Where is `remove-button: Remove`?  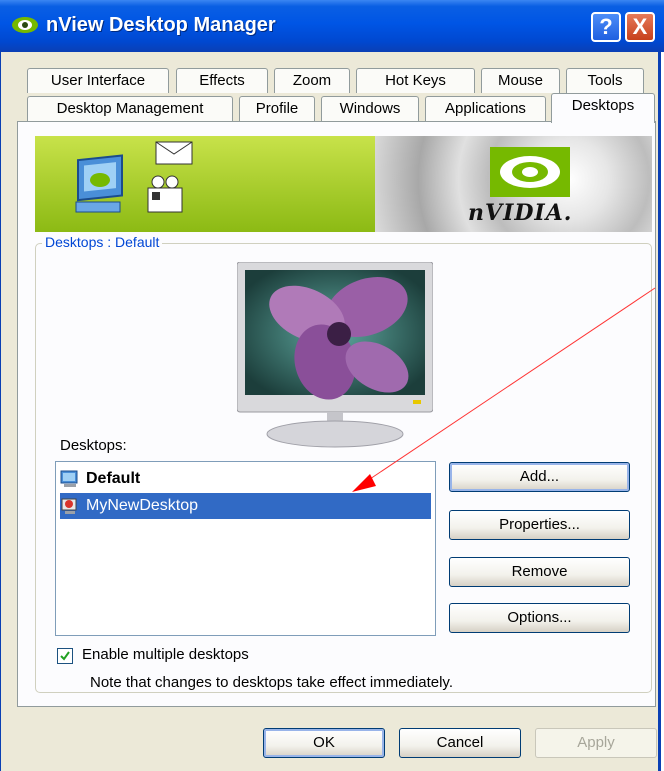 remove-button: Remove is located at coordinates (539, 572).